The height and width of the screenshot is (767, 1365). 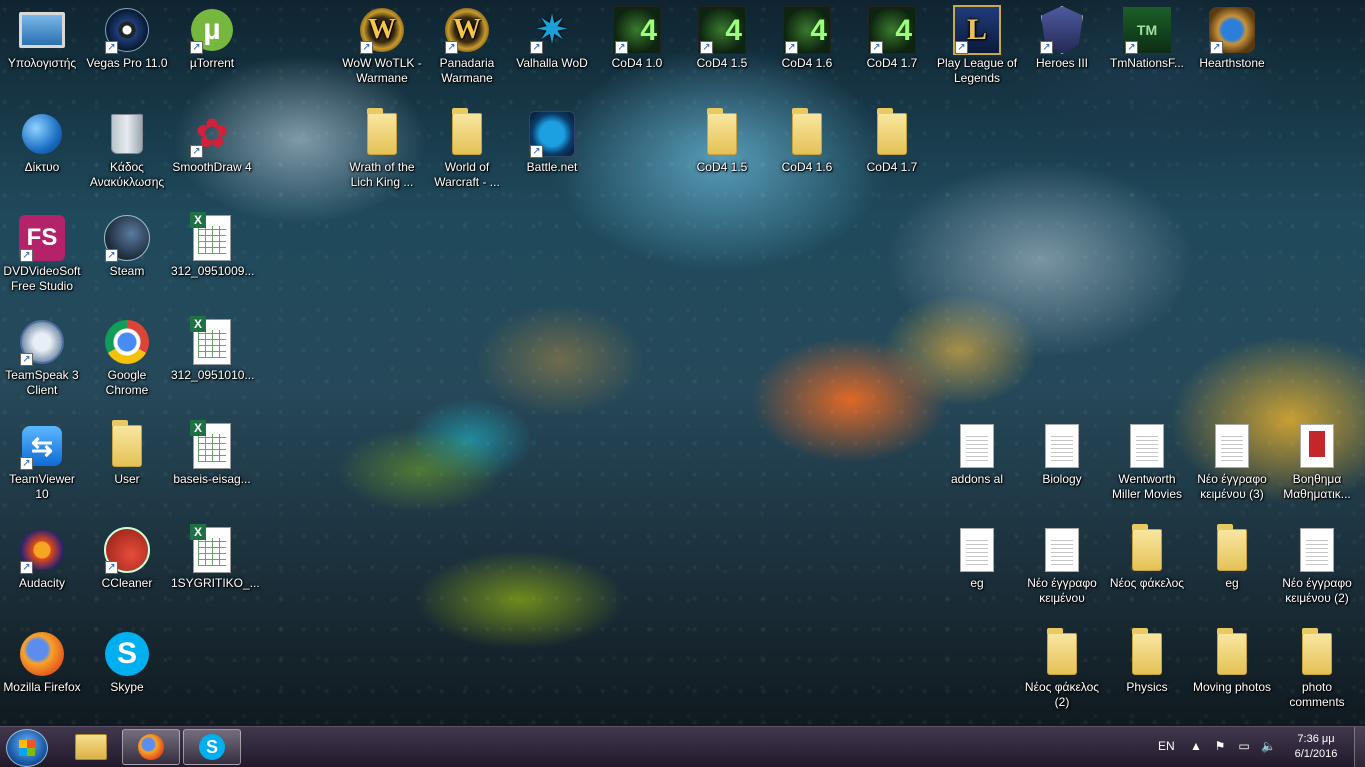 What do you see at coordinates (1166, 746) in the screenshot?
I see `language-indicator: EN` at bounding box center [1166, 746].